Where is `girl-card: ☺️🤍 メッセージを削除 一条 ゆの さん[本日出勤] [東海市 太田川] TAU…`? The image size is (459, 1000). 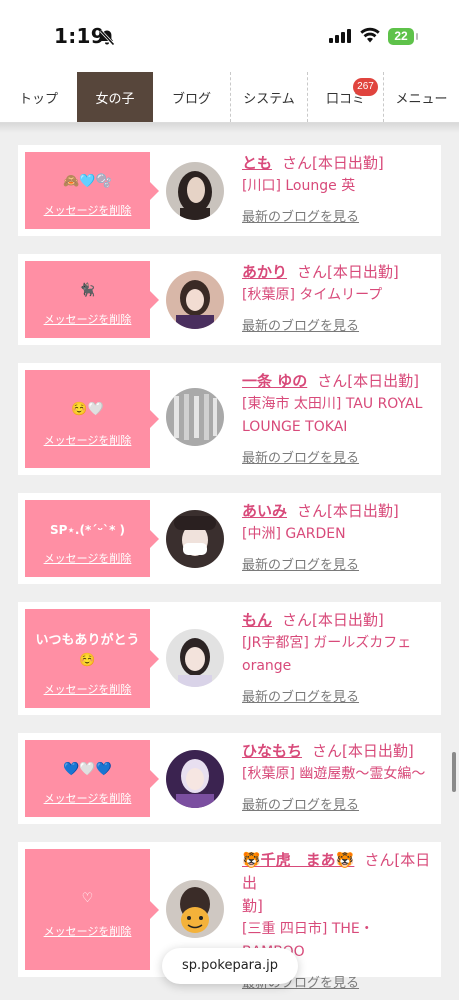 girl-card: ☺️🤍 メッセージを削除 一条 ゆの さん[本日出勤] [東海市 太田川] TAU… is located at coordinates (229, 419).